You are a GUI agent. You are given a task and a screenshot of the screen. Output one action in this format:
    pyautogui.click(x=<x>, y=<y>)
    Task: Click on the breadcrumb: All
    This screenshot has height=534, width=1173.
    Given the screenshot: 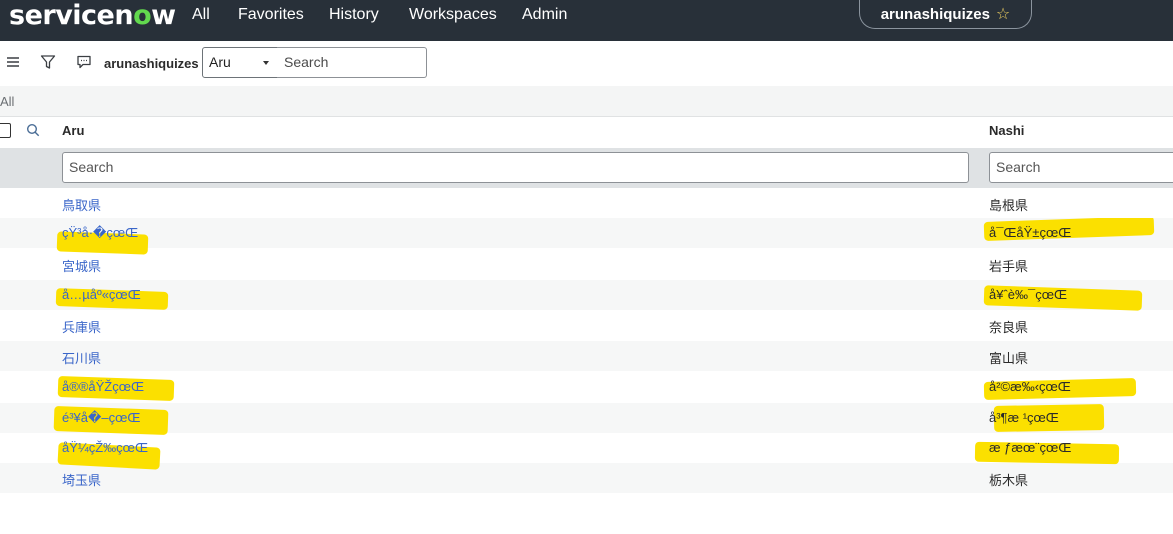 What is the action you would take?
    pyautogui.click(x=586, y=101)
    